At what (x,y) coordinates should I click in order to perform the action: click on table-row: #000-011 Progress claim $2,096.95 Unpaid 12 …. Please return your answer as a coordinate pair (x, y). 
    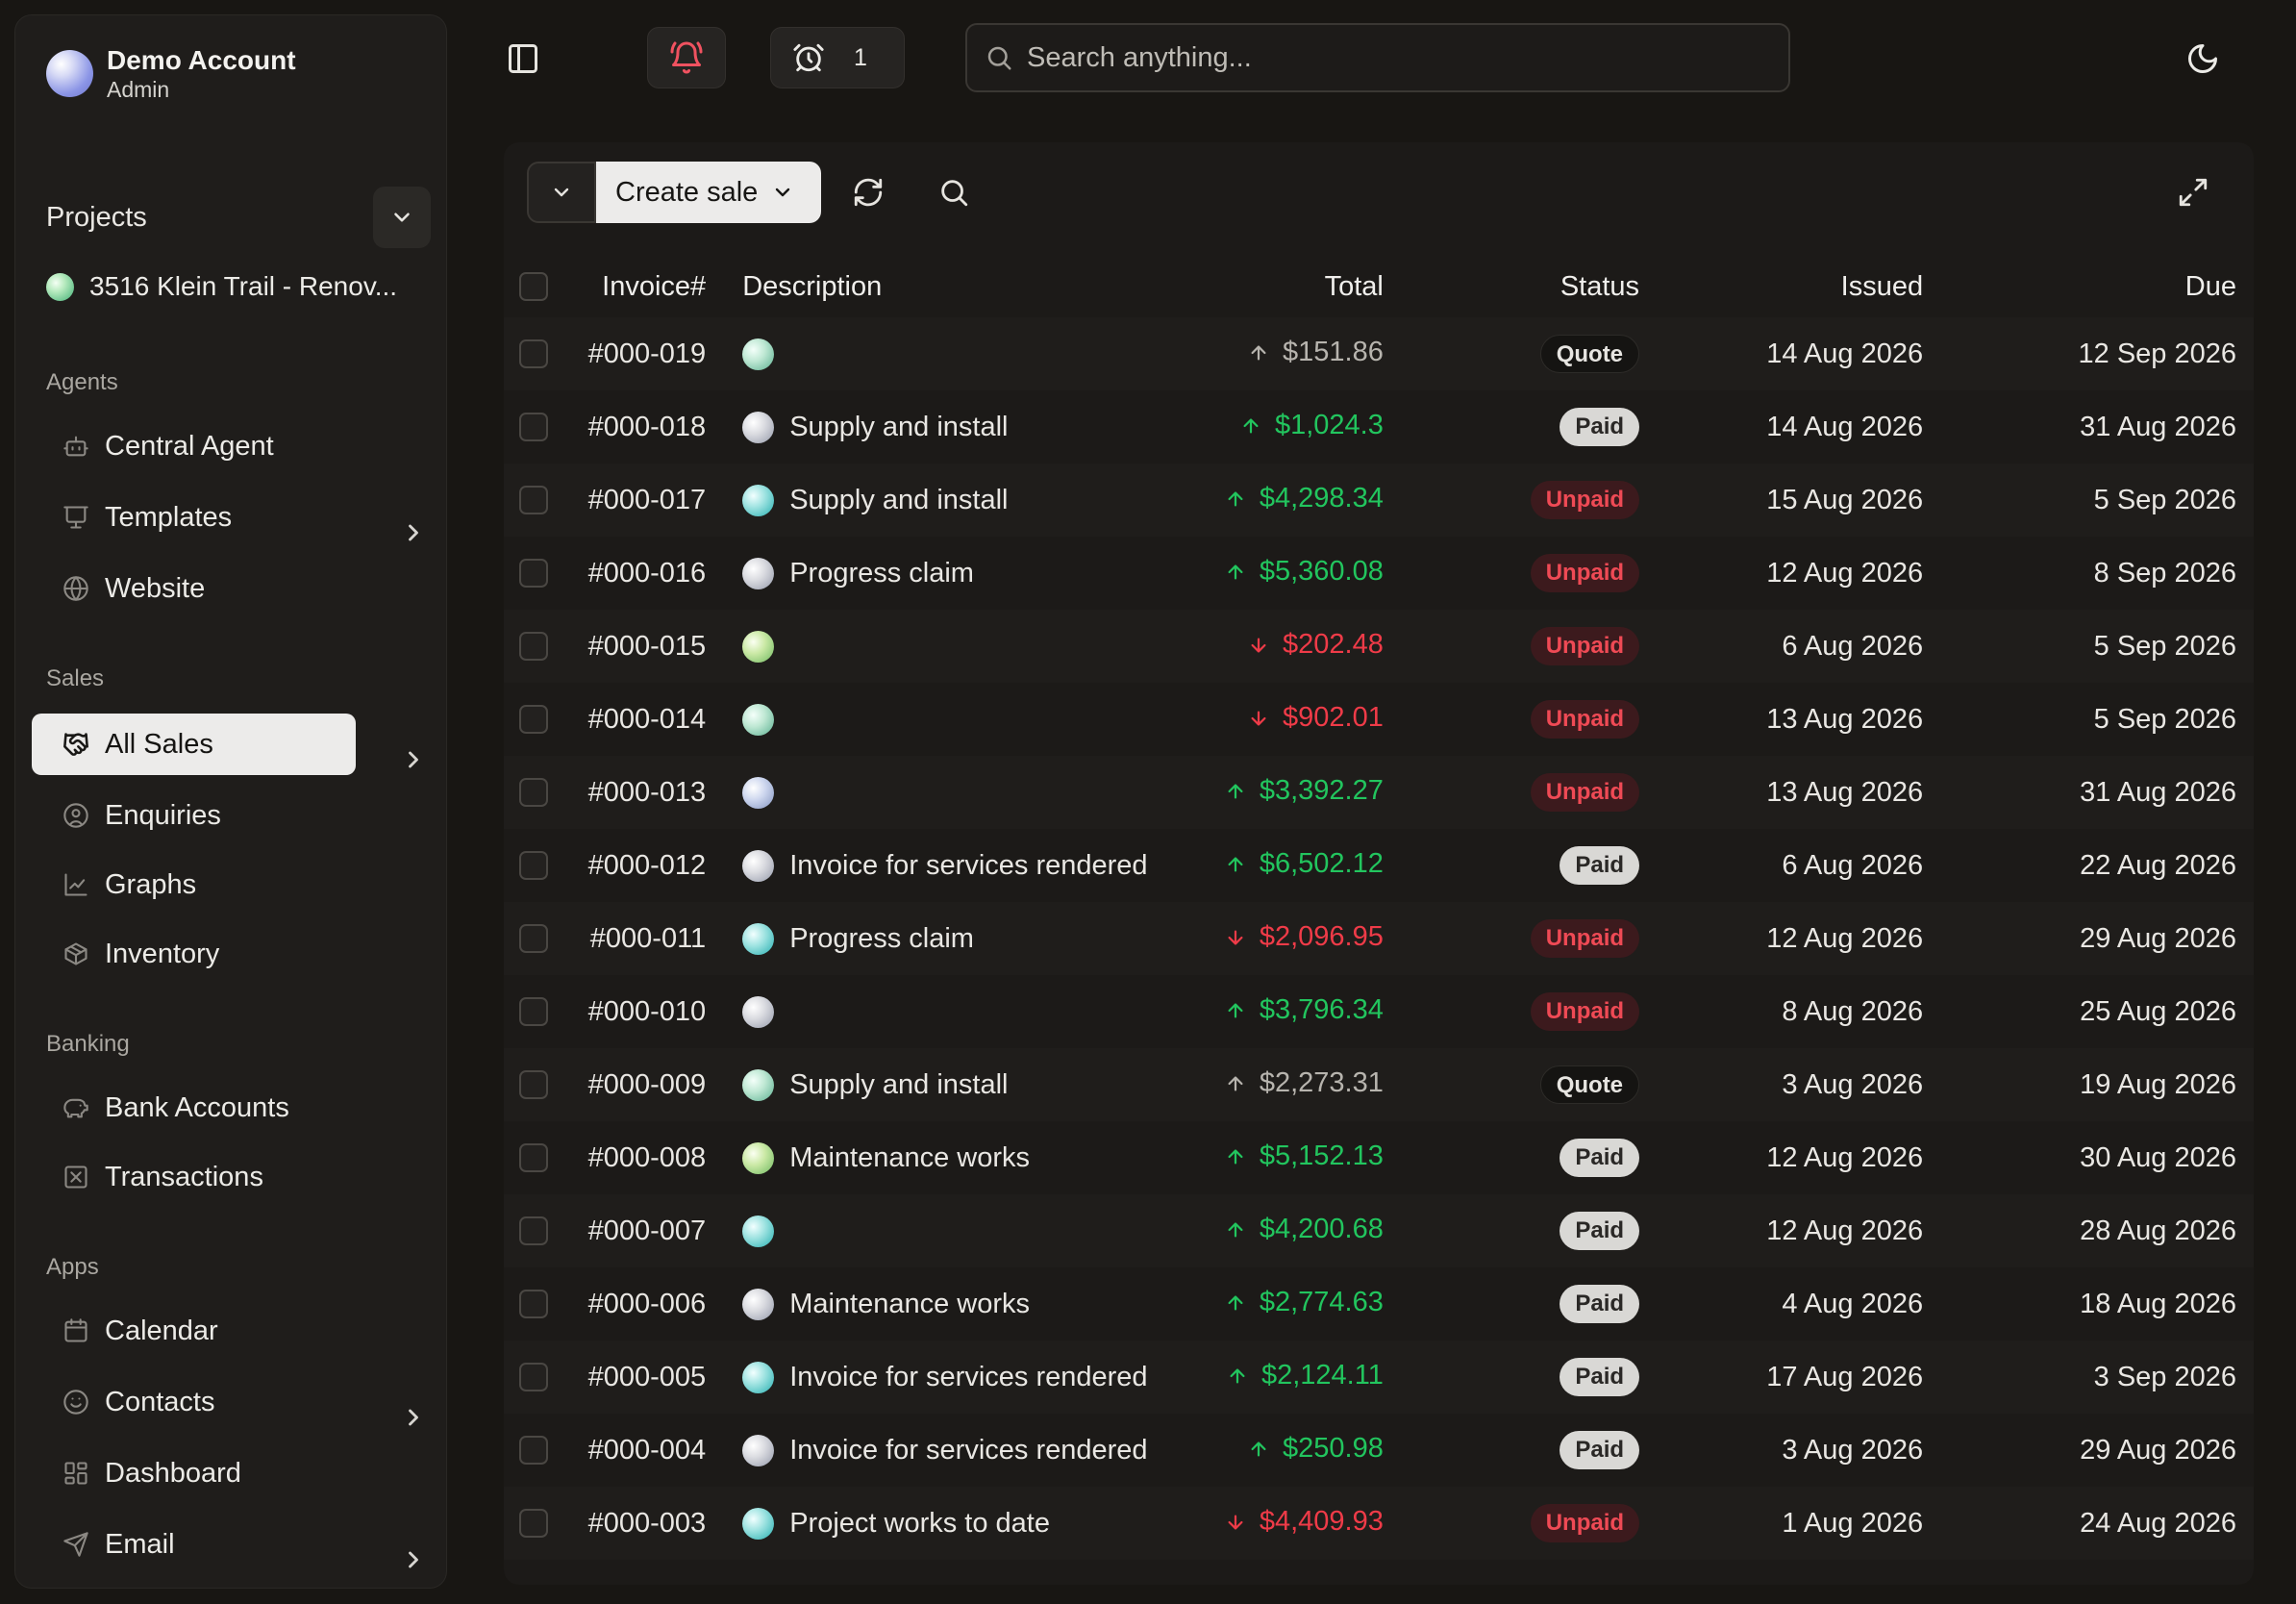
    Looking at the image, I should click on (1379, 938).